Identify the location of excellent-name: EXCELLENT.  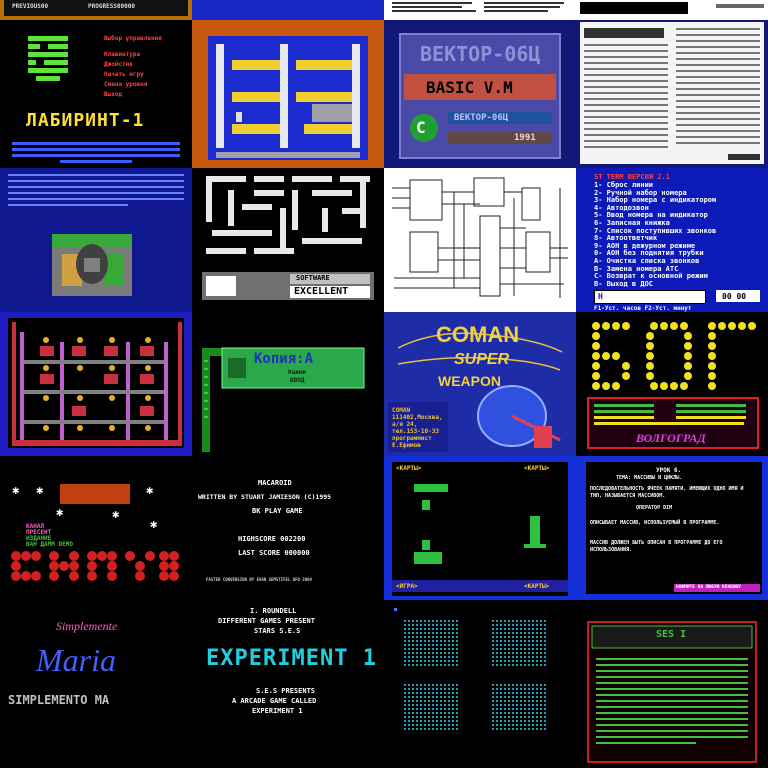
(321, 291).